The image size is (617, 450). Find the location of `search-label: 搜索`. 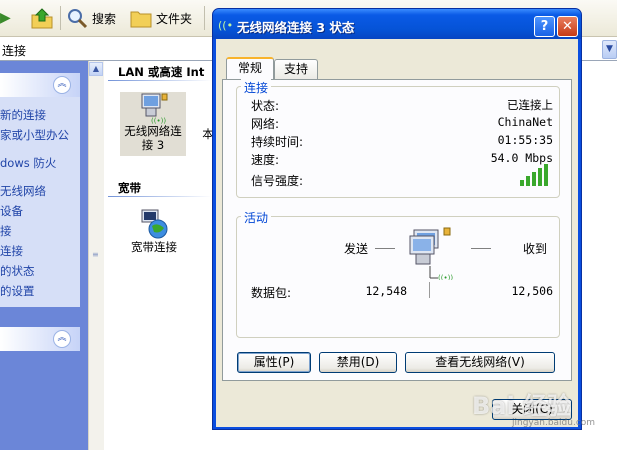

search-label: 搜索 is located at coordinates (104, 18).